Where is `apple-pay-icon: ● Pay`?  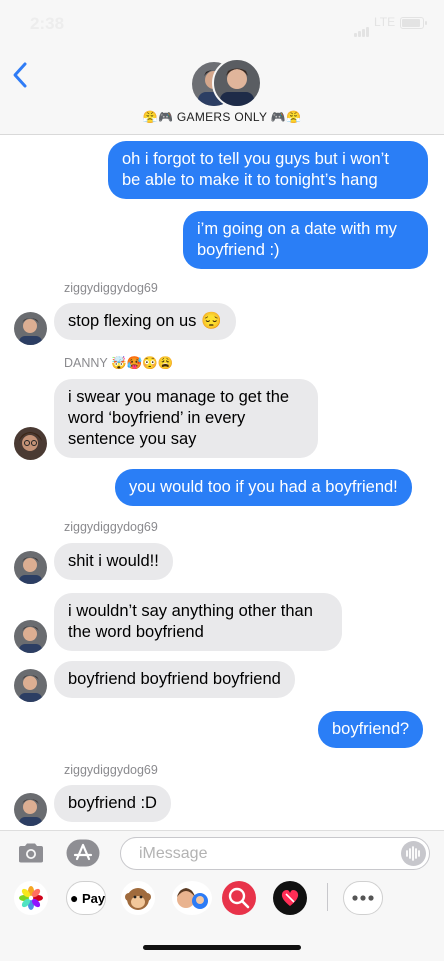 apple-pay-icon: ● Pay is located at coordinates (86, 898).